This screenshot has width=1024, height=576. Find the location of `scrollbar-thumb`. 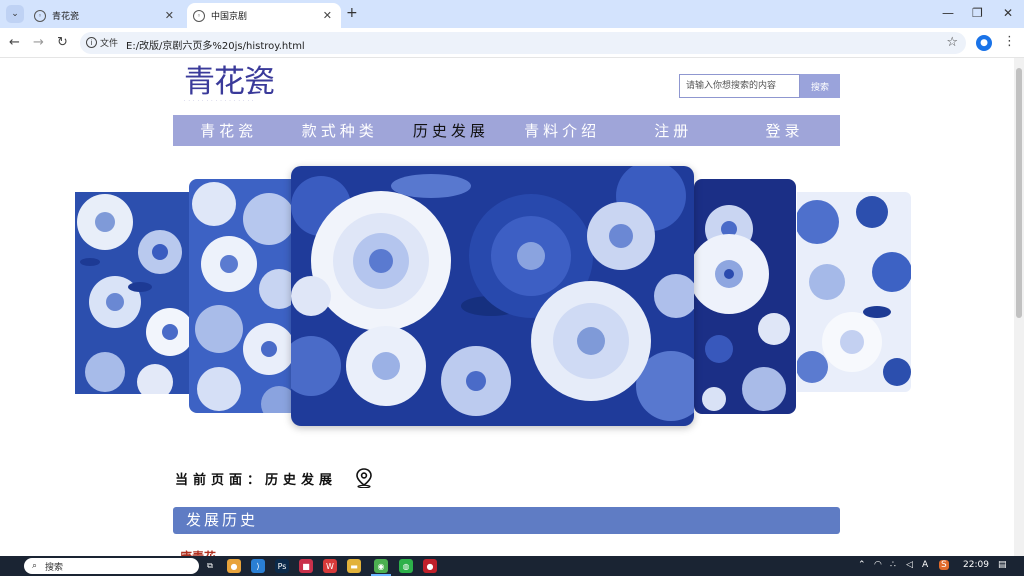

scrollbar-thumb is located at coordinates (1019, 193).